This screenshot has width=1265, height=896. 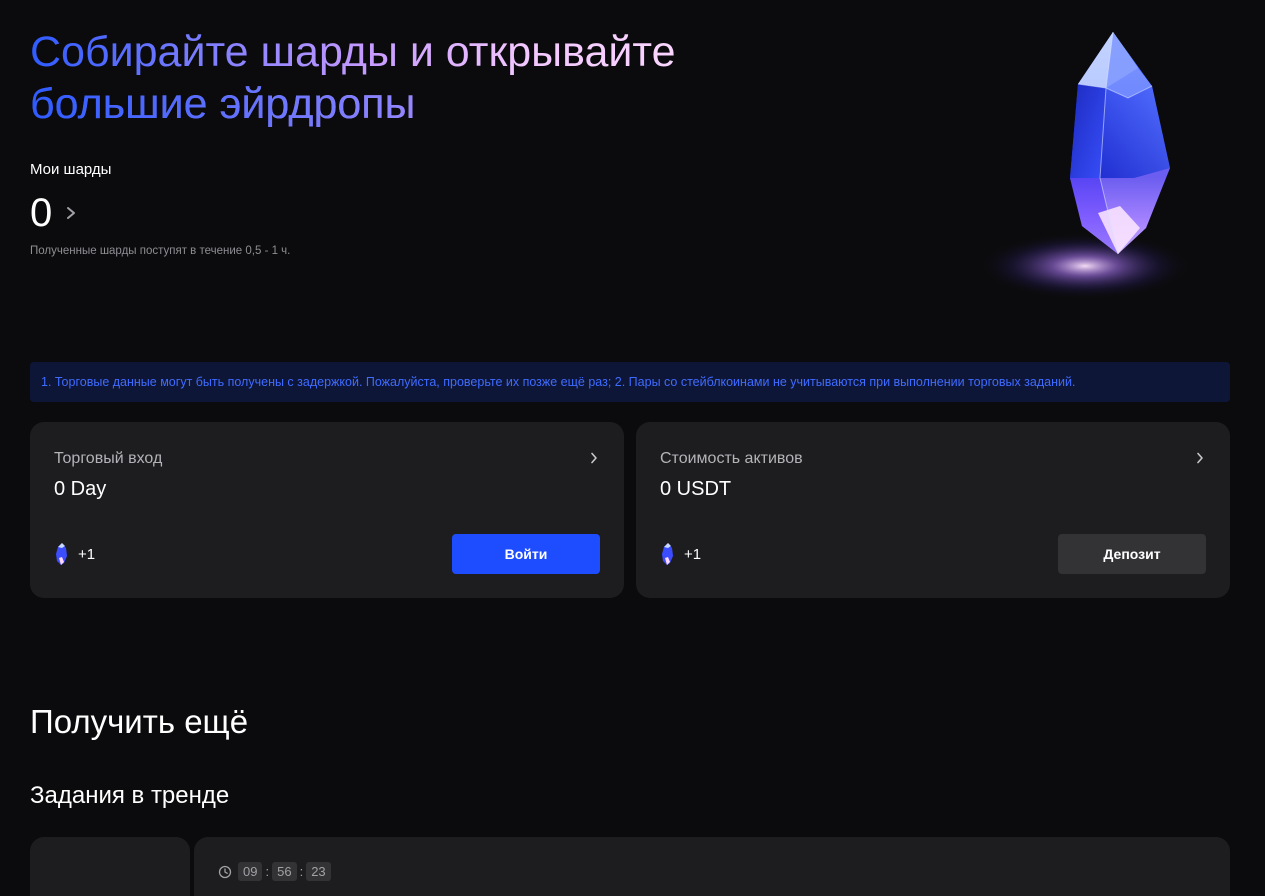 I want to click on login-button: Войти, so click(x=526, y=554).